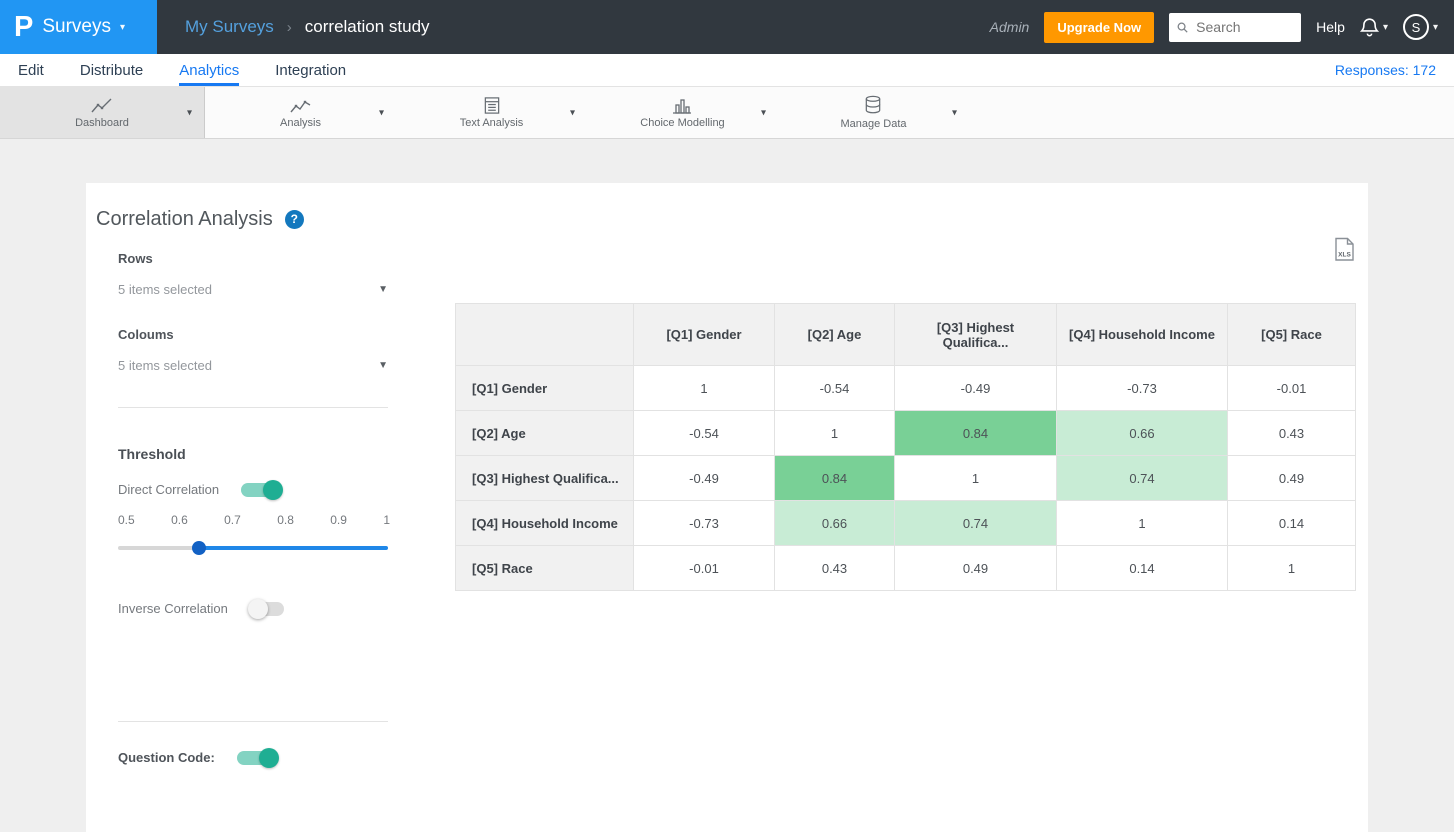 Image resolution: width=1454 pixels, height=832 pixels. What do you see at coordinates (165, 289) in the screenshot?
I see `rows-select-value: 5 items selected` at bounding box center [165, 289].